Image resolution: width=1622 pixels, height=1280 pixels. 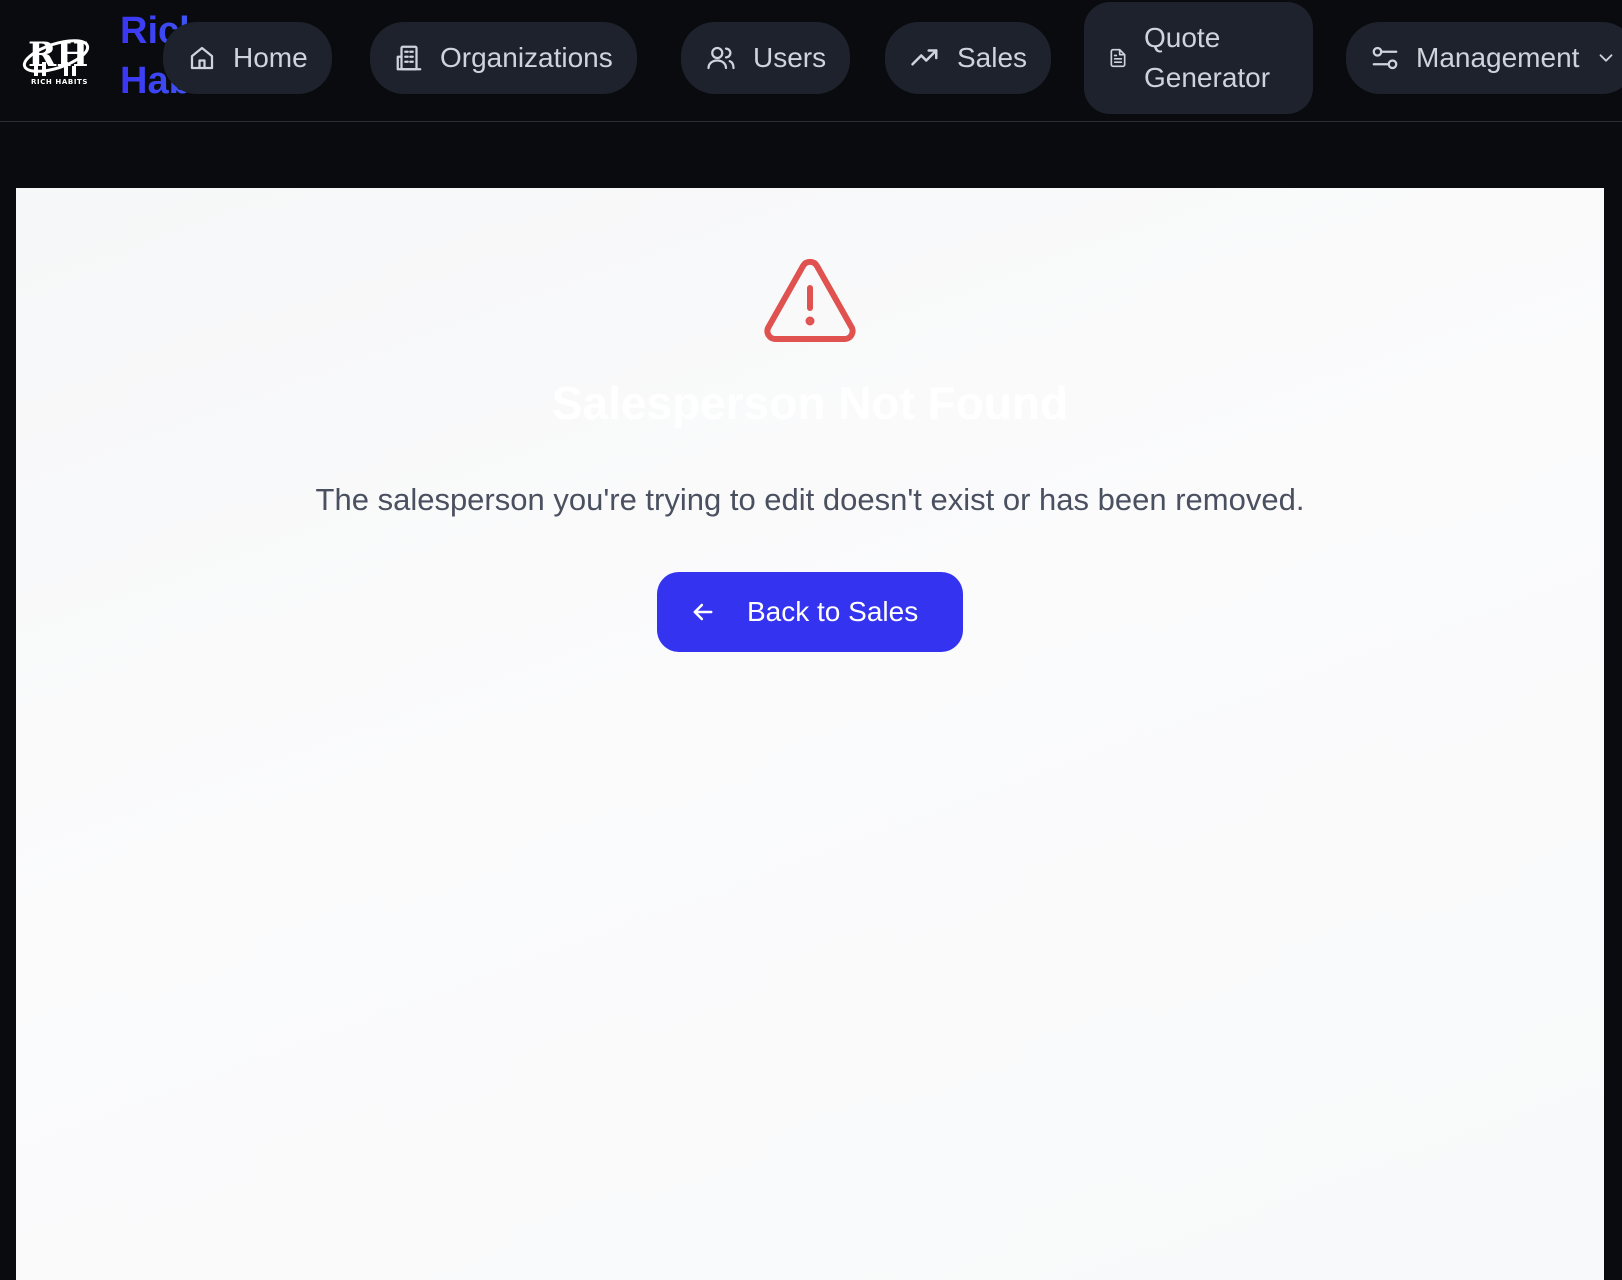 What do you see at coordinates (1498, 57) in the screenshot?
I see `nav-management-label: Management` at bounding box center [1498, 57].